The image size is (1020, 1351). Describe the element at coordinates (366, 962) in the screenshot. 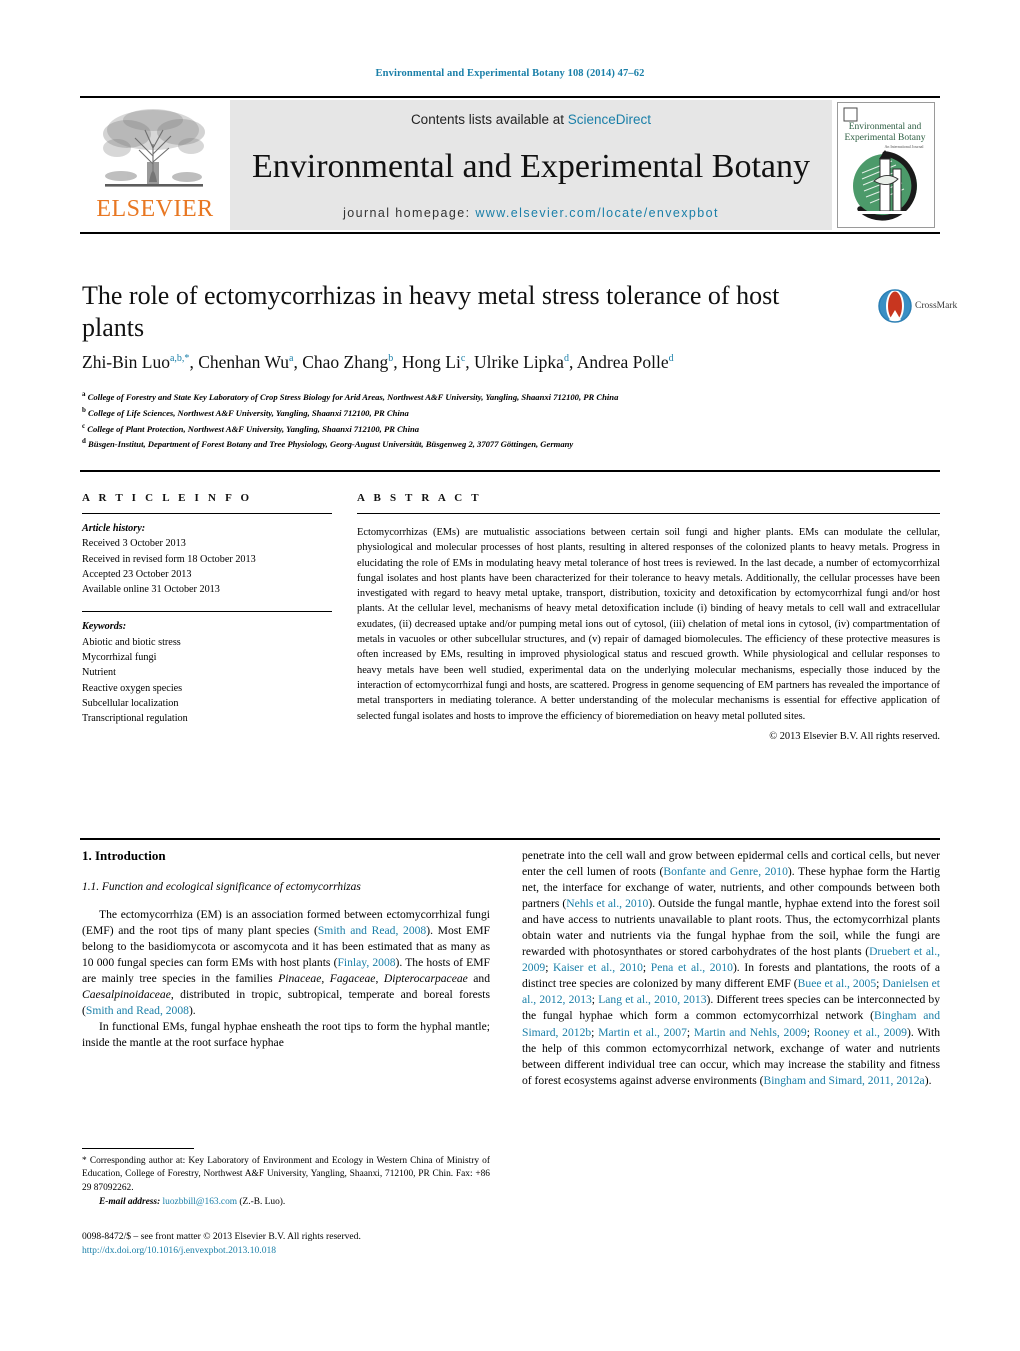

I see `citation-link: Finlay, 2008` at that location.